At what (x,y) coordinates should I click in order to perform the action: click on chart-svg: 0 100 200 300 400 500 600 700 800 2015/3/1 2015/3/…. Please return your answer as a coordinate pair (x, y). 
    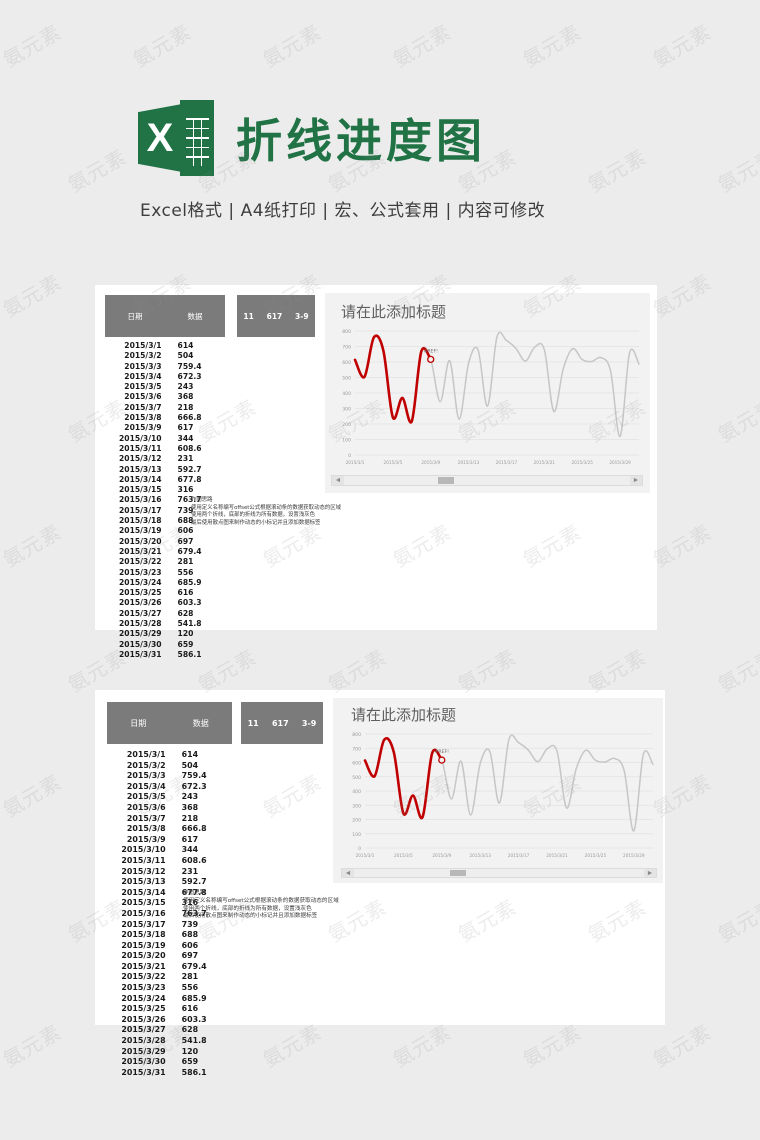
    Looking at the image, I should click on (491, 397).